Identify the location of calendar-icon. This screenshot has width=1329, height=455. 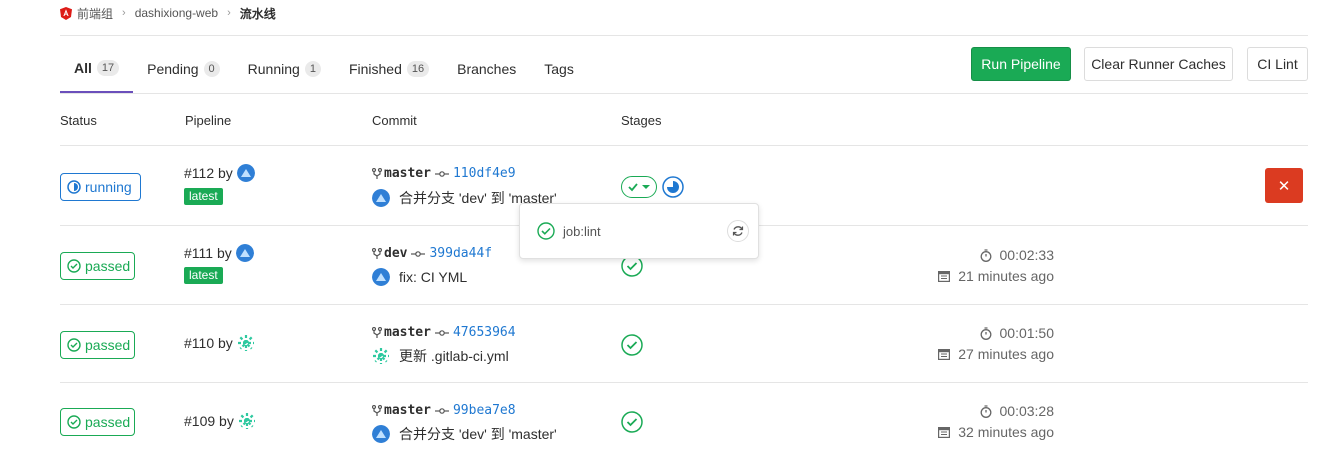
(944, 276).